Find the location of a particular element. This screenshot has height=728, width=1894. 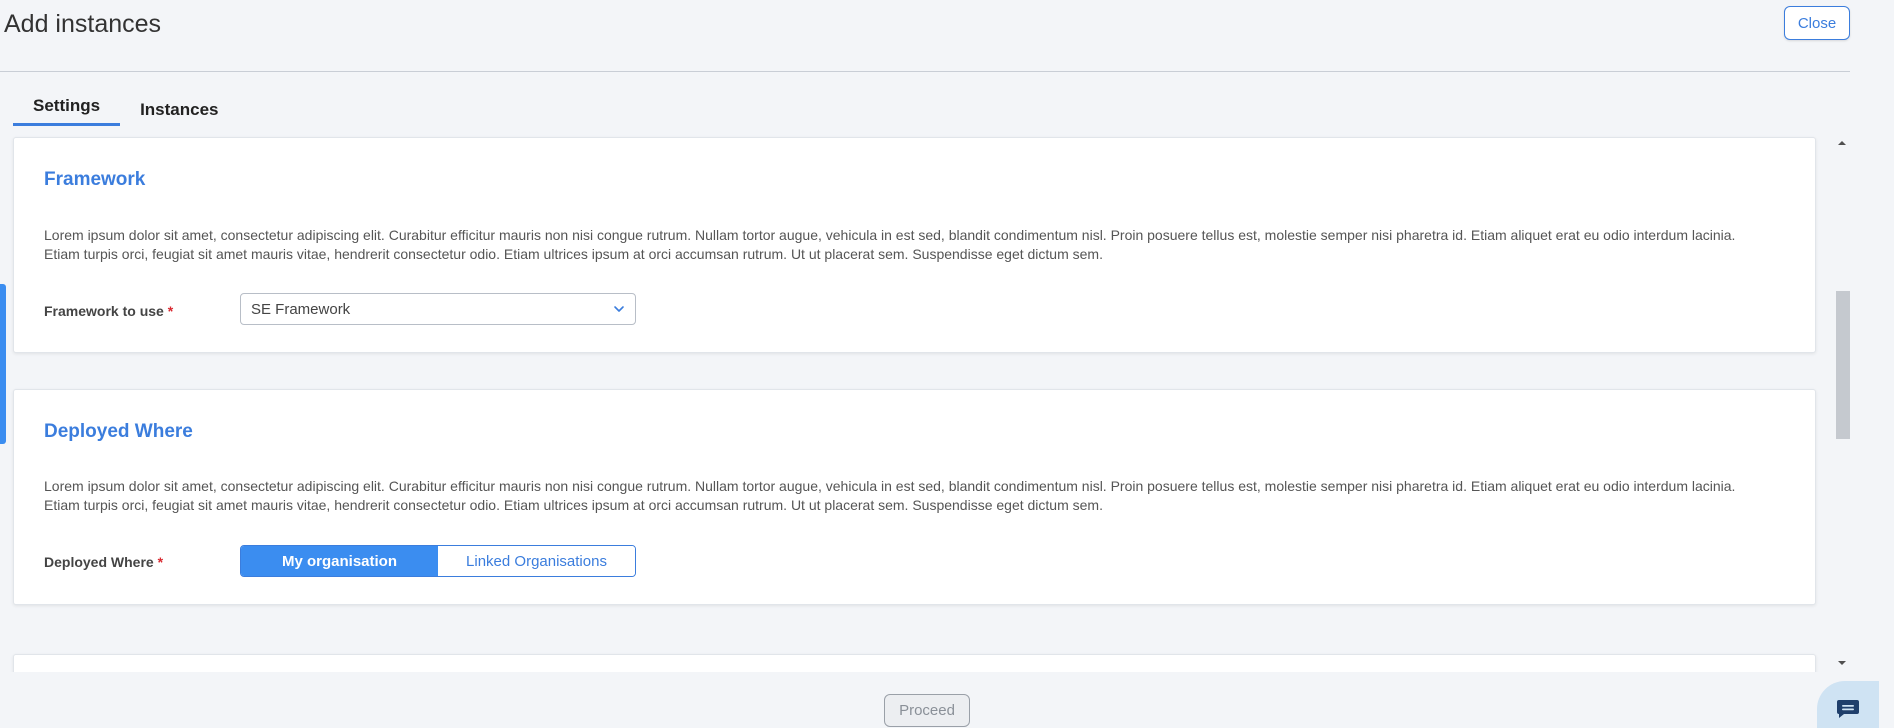

deployed-where-toggle-group: My organisation Linked Organisations is located at coordinates (438, 561).